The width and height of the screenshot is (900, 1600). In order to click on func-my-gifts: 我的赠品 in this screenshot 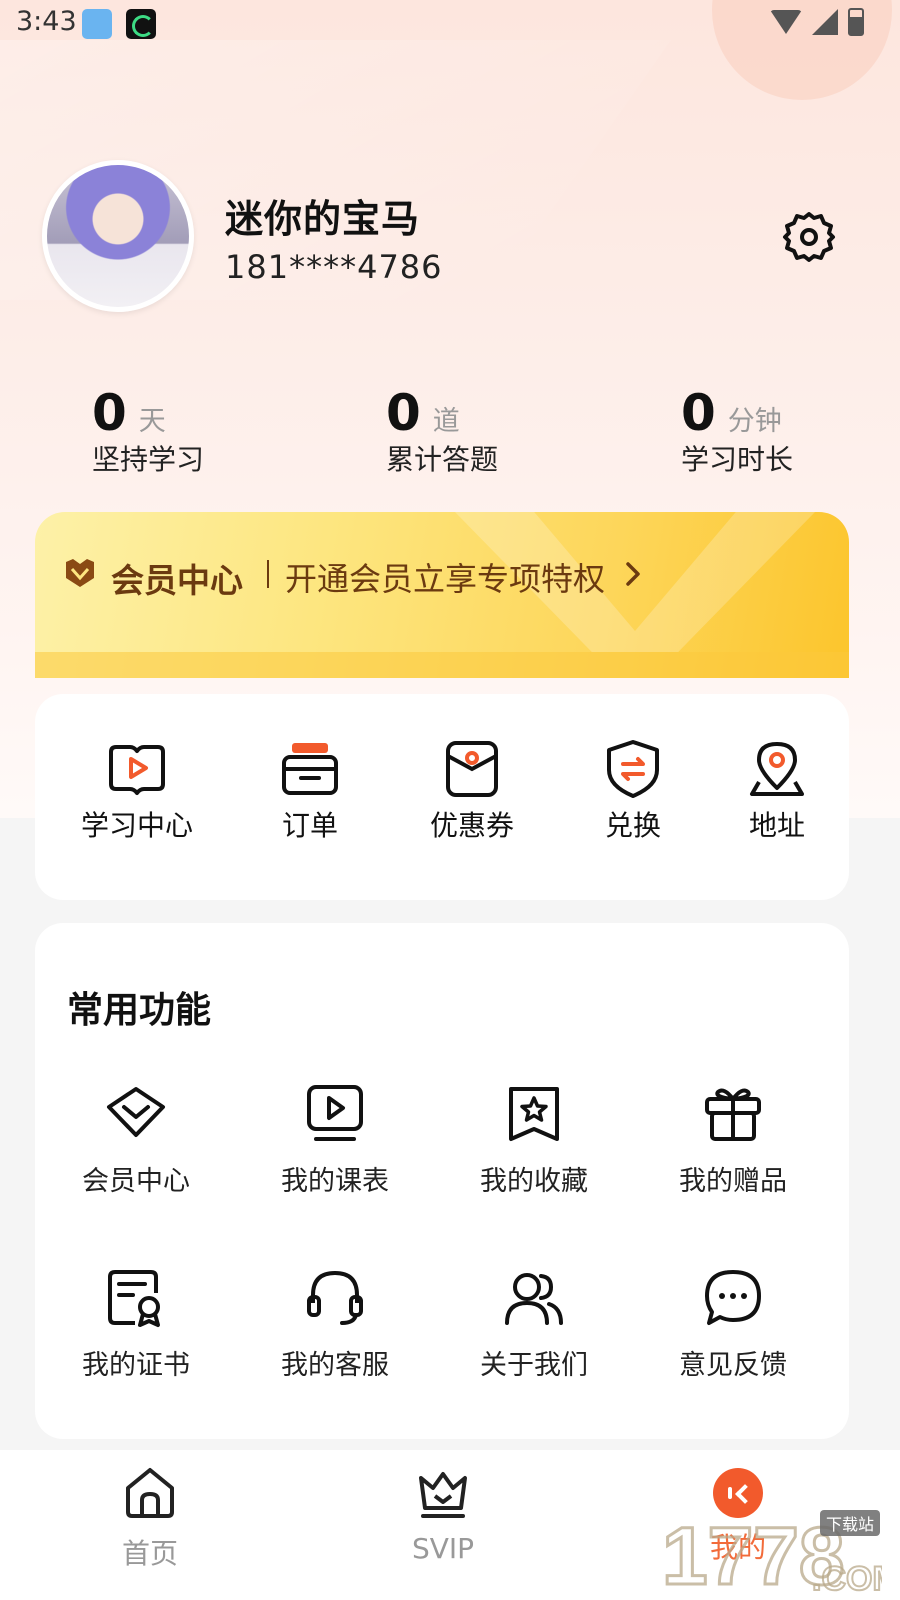, I will do `click(733, 1140)`.